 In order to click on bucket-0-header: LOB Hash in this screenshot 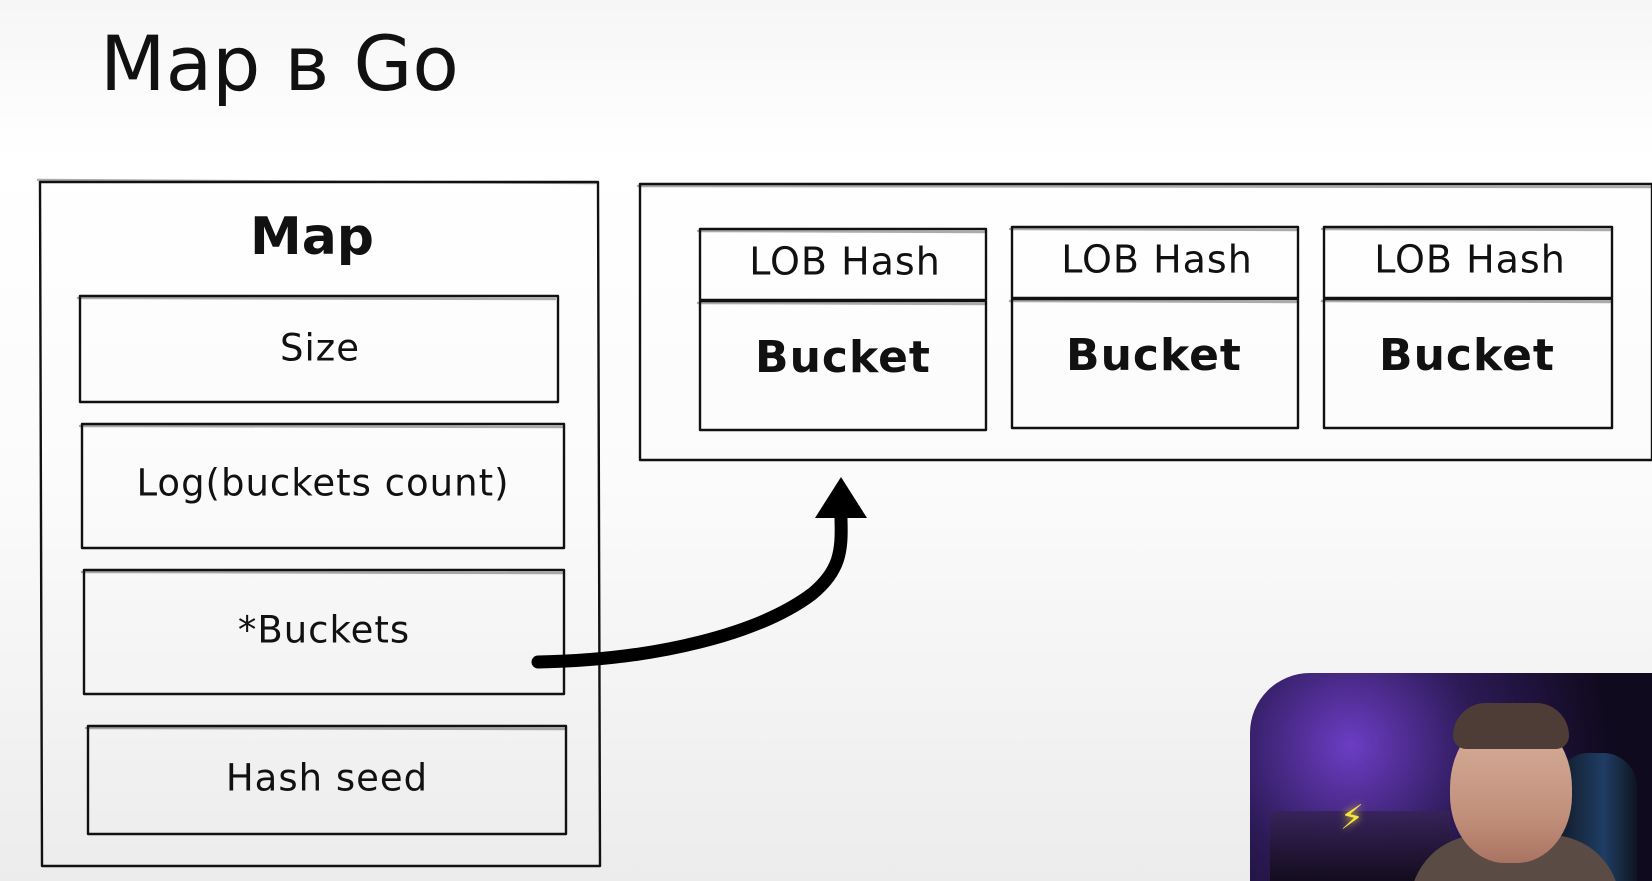, I will do `click(845, 262)`.